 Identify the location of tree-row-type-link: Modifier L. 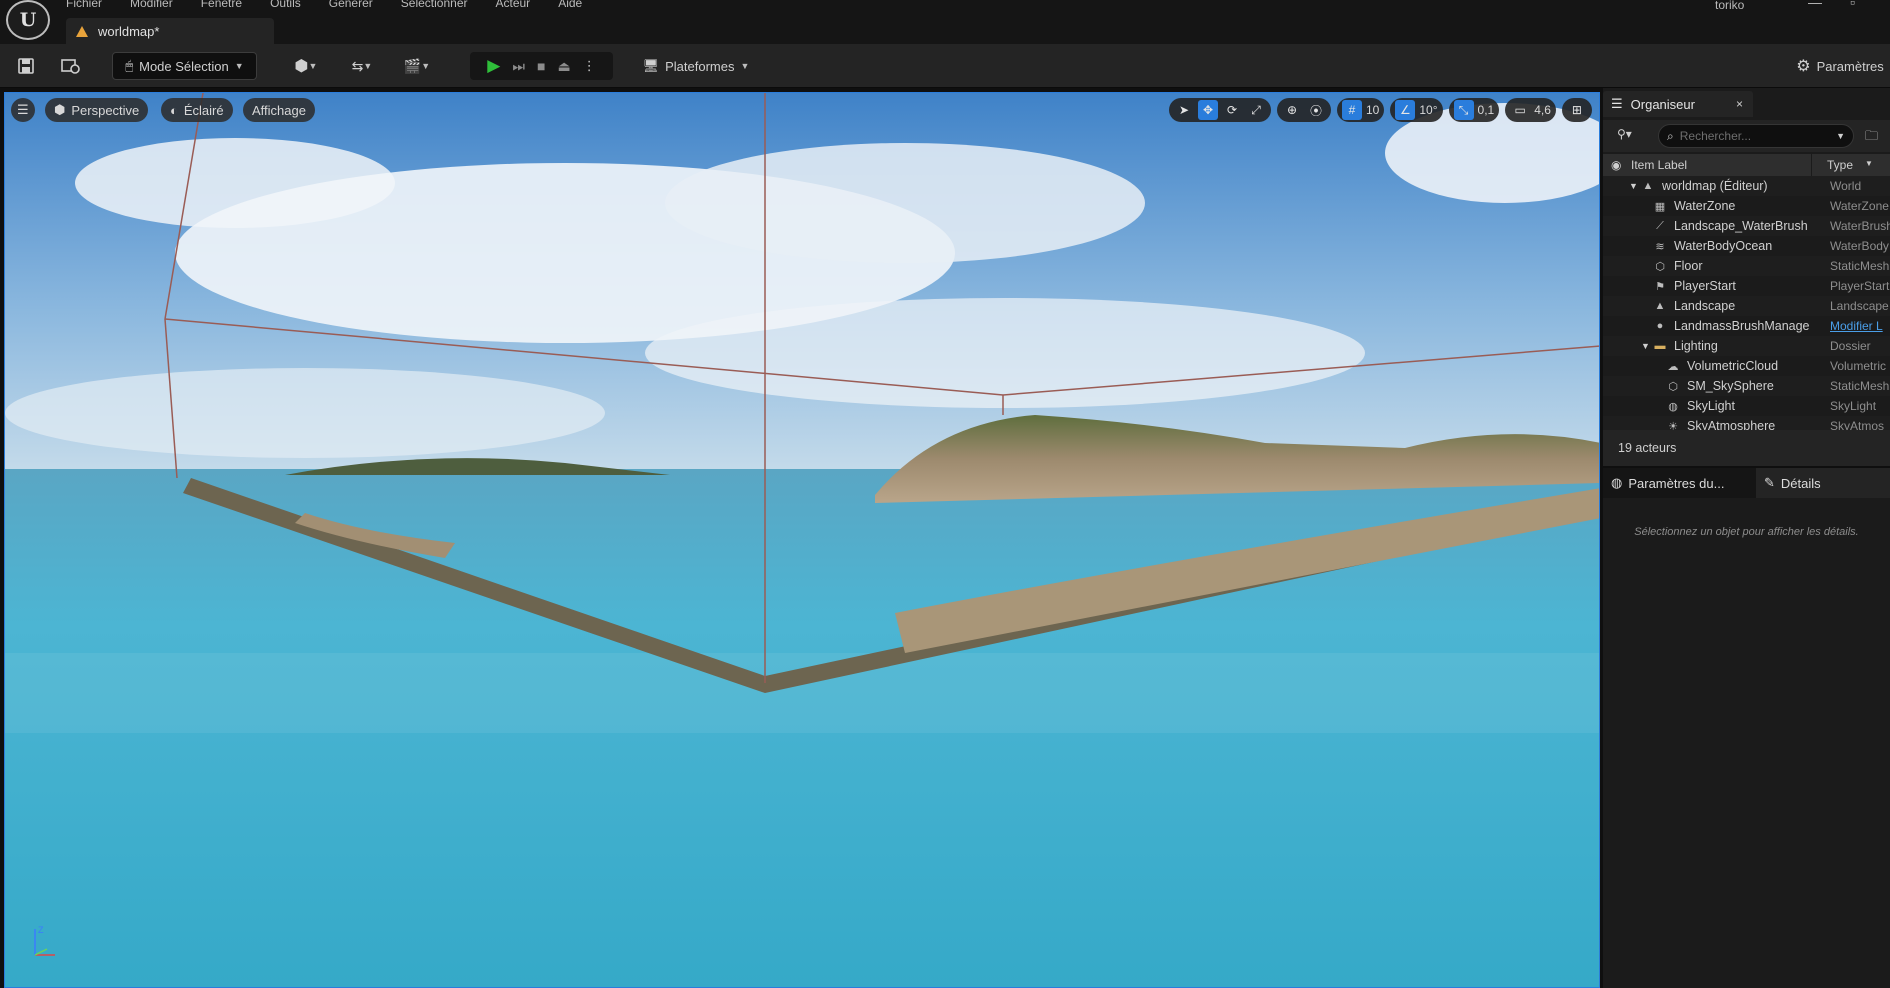
(1856, 326).